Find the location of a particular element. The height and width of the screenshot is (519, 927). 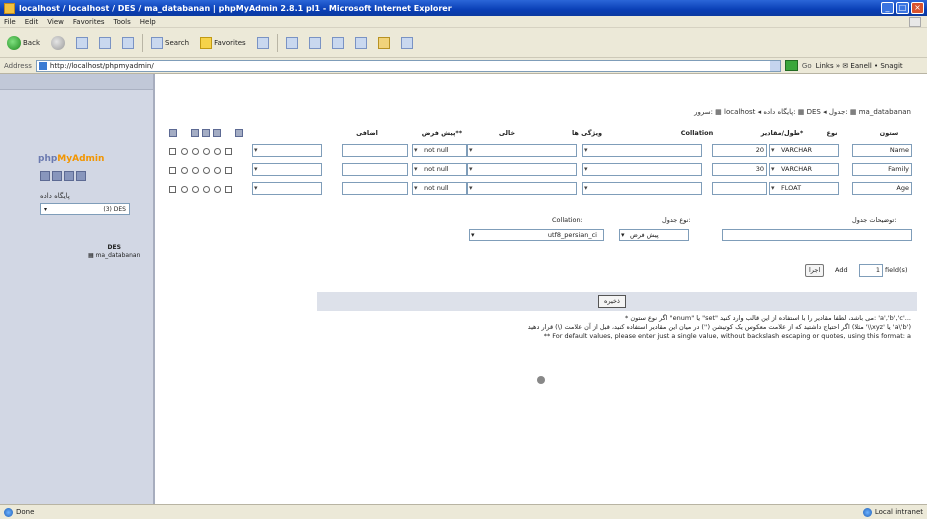

windows-logo-icon is located at coordinates (915, 21).